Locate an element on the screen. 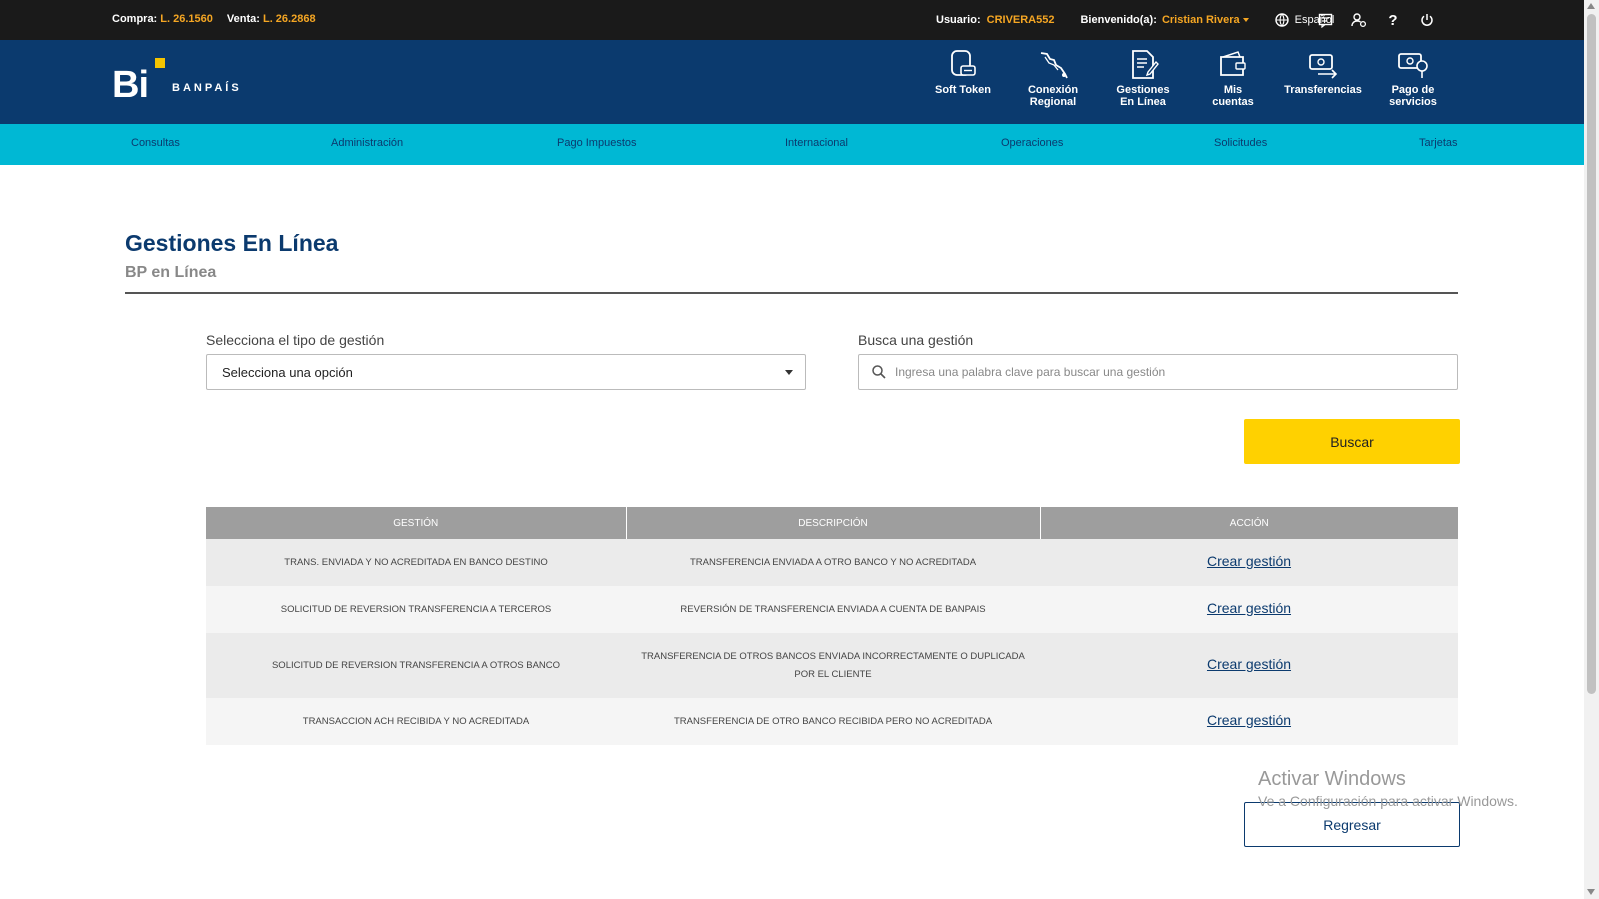 The height and width of the screenshot is (899, 1599). user-value: CRIVERA552 is located at coordinates (1020, 20).